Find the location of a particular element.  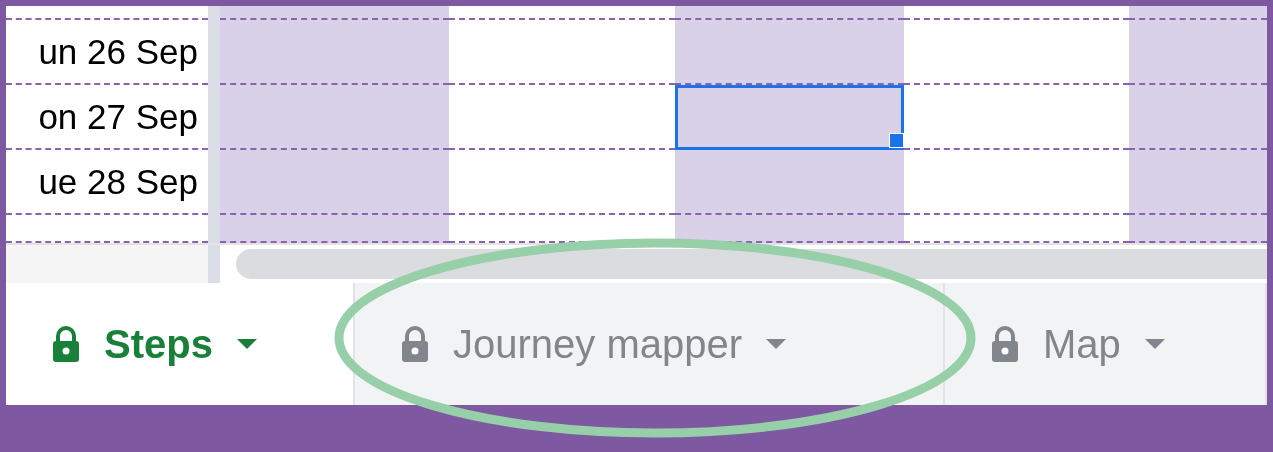

date-label: un 26 Sep is located at coordinates (118, 51).